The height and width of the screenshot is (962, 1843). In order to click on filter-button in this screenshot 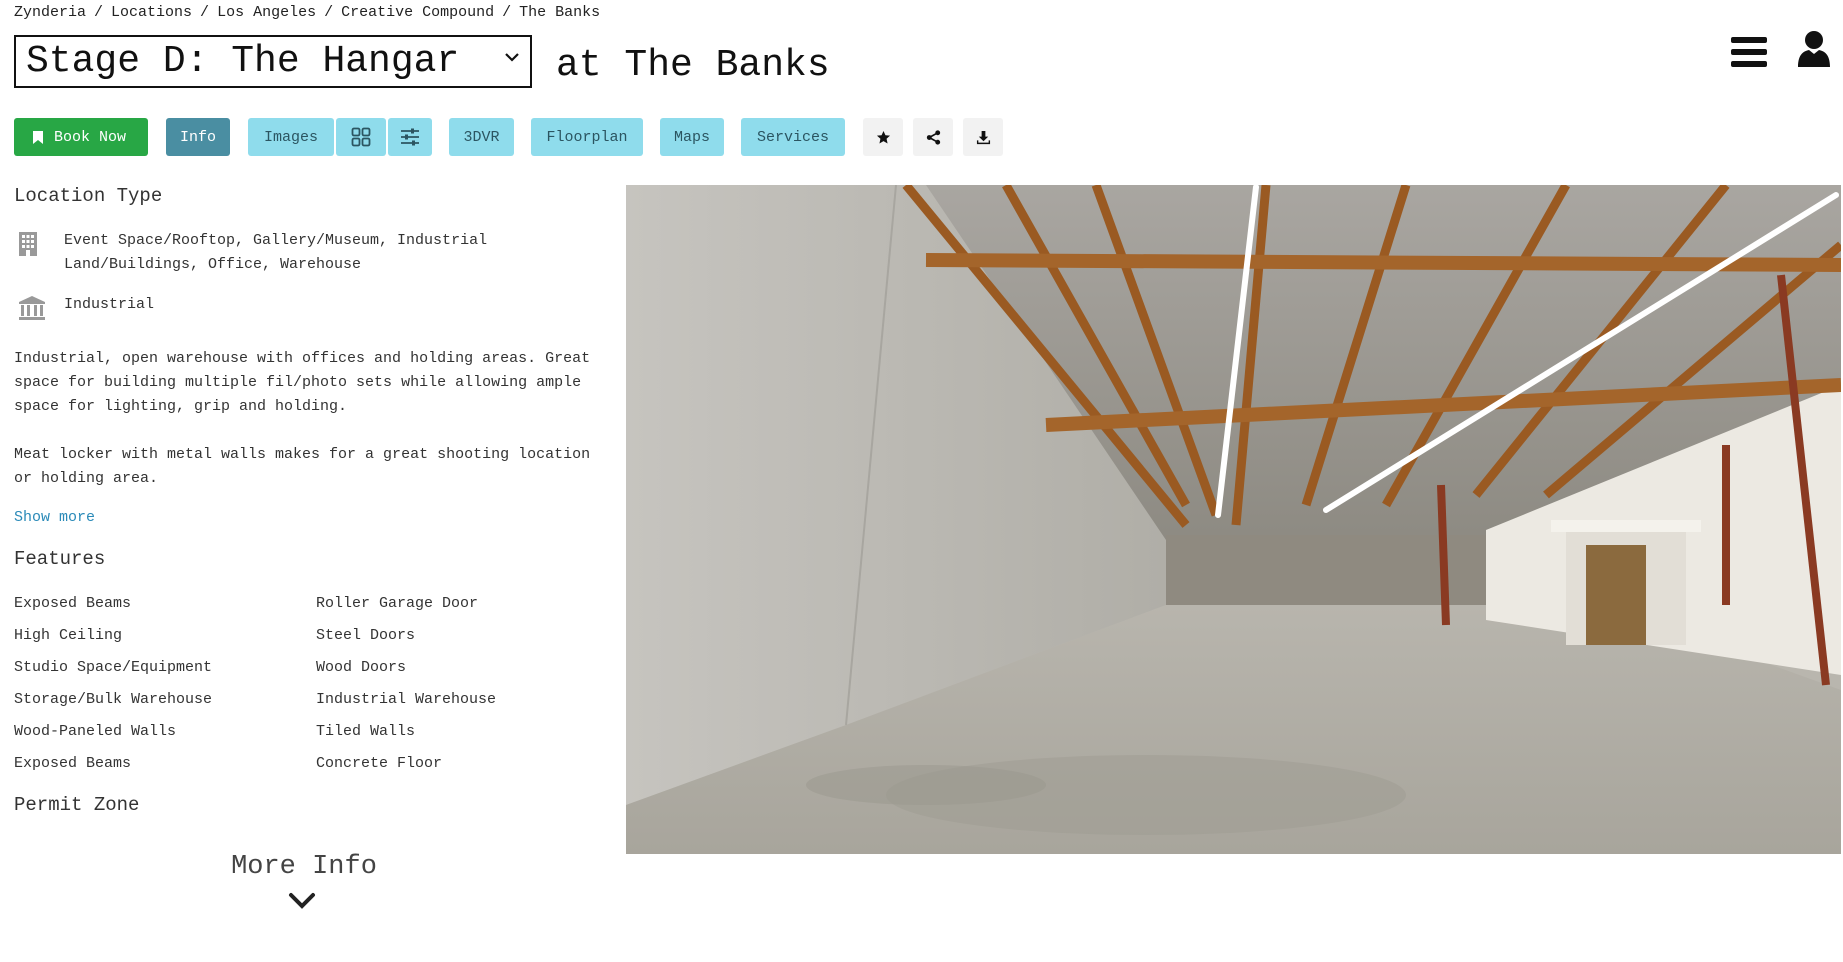, I will do `click(410, 137)`.